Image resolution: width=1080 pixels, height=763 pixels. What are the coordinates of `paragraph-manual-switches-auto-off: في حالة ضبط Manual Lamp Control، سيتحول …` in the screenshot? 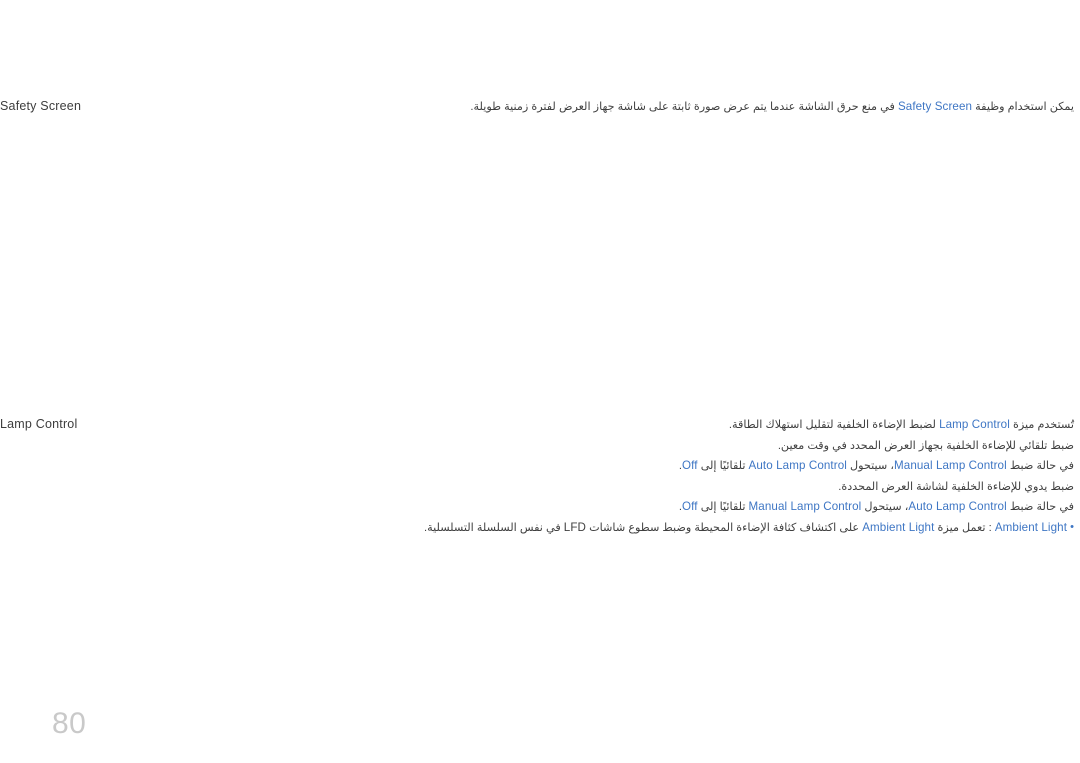 It's located at (637, 466).